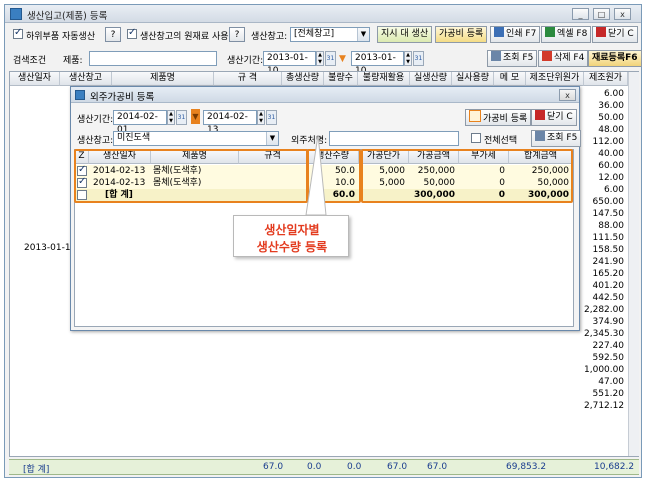  I want to click on print-button: 인쇄 F7, so click(515, 34).